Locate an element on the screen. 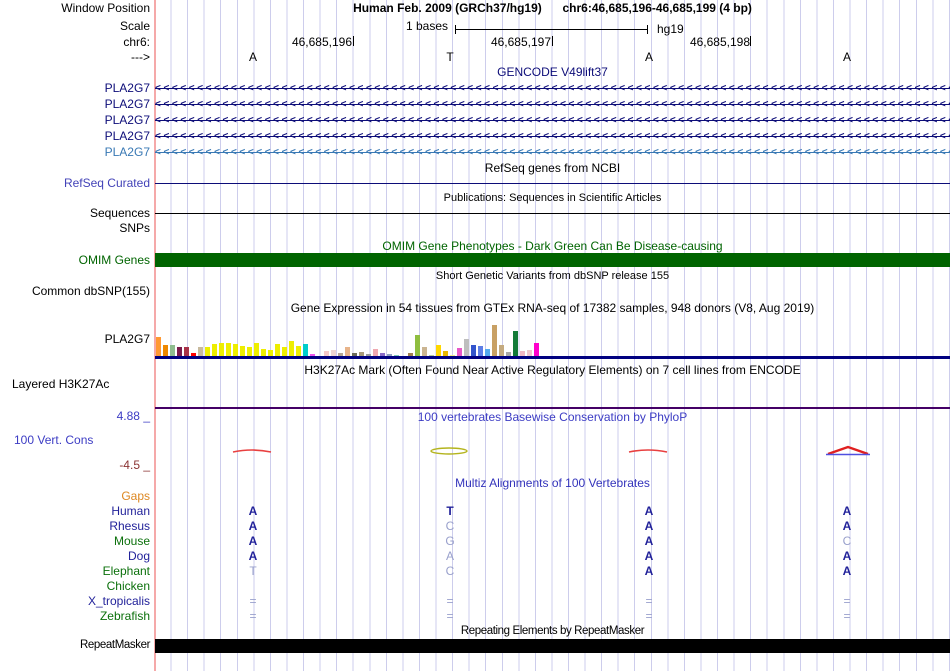  track-title-gencode: GENCODE V49lift37 is located at coordinates (552, 72).